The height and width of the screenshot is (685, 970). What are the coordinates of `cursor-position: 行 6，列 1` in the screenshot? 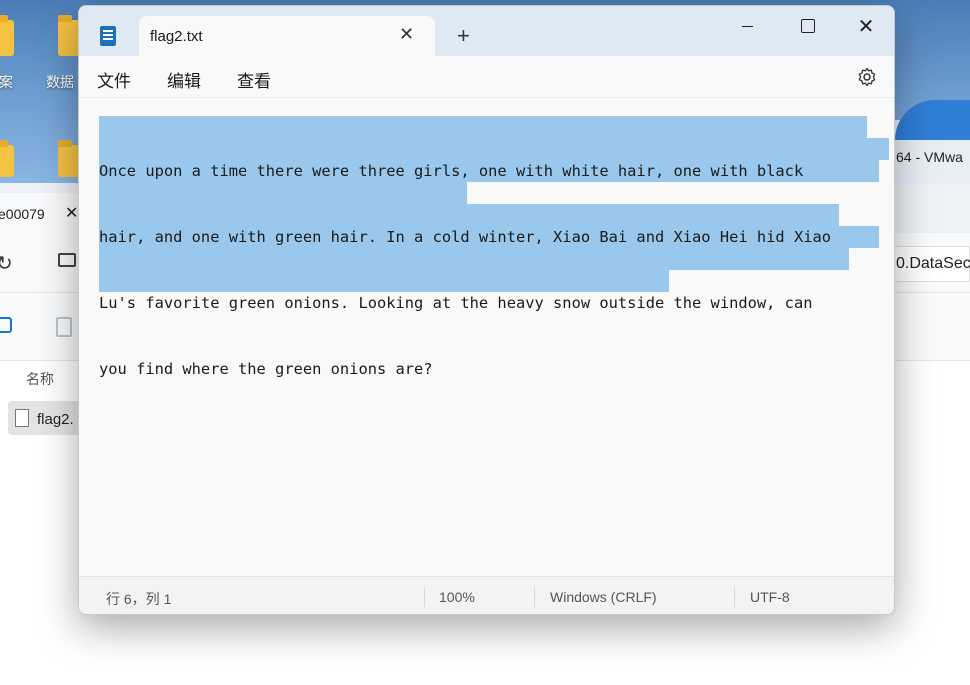 It's located at (139, 599).